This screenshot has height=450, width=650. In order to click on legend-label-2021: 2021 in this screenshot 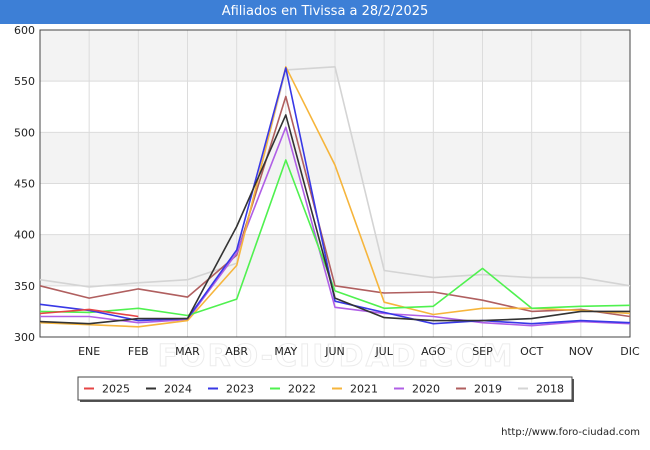, I will do `click(364, 389)`.